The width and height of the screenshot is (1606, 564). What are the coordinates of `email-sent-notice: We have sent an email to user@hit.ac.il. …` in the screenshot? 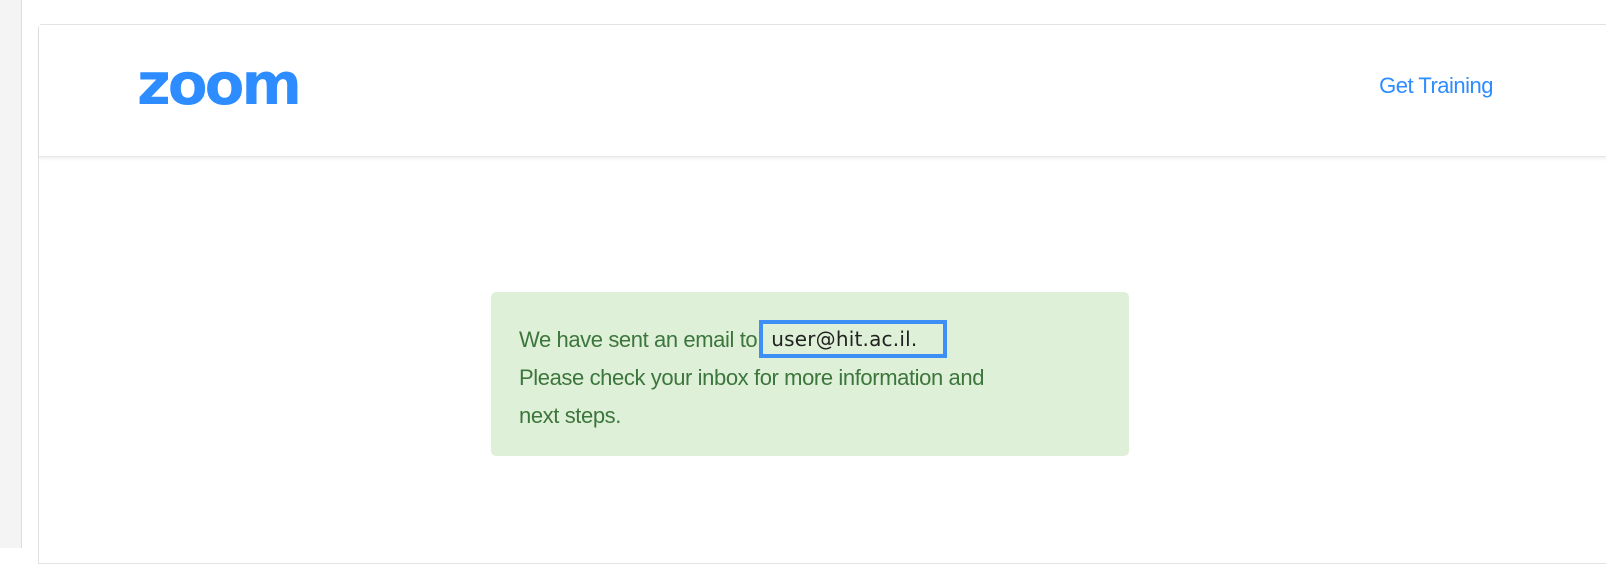 It's located at (810, 374).